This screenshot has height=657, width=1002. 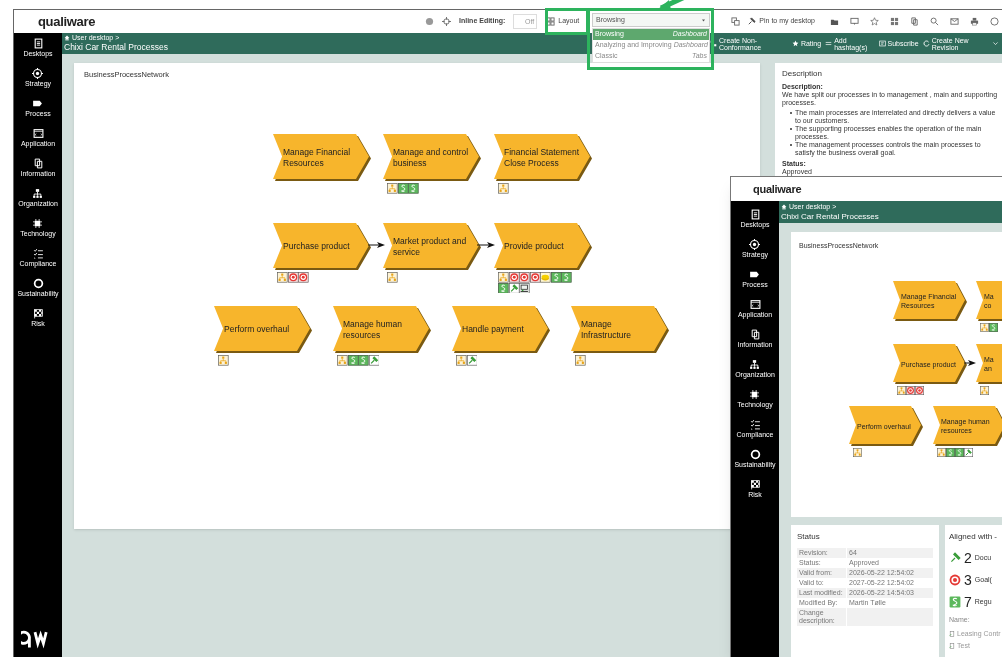 What do you see at coordinates (834, 21) in the screenshot?
I see `folder-icon` at bounding box center [834, 21].